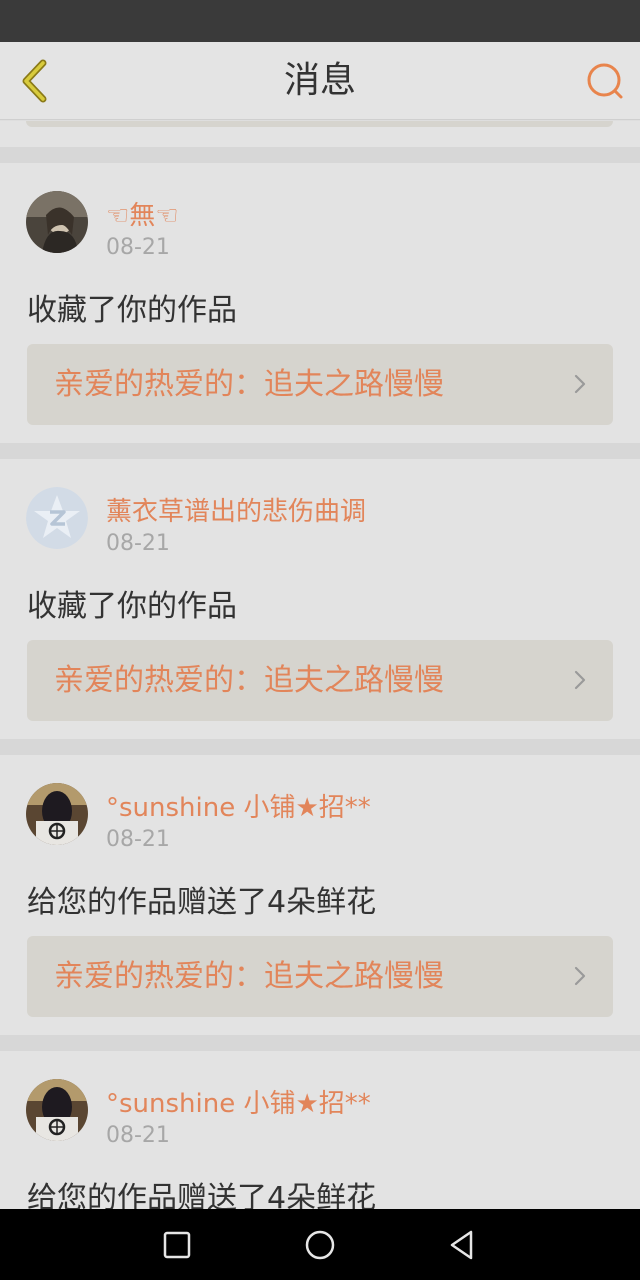 The width and height of the screenshot is (640, 1280). I want to click on search-icon, so click(605, 81).